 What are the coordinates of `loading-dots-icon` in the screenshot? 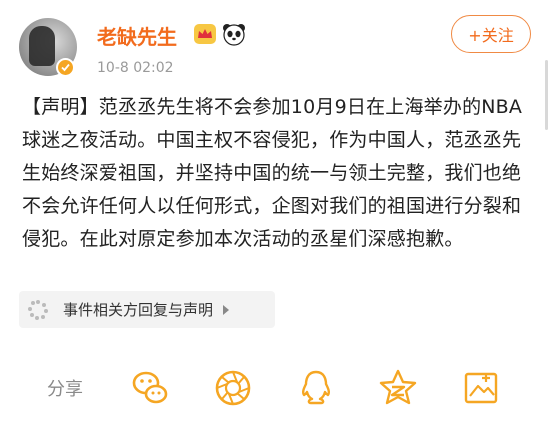 It's located at (38, 309).